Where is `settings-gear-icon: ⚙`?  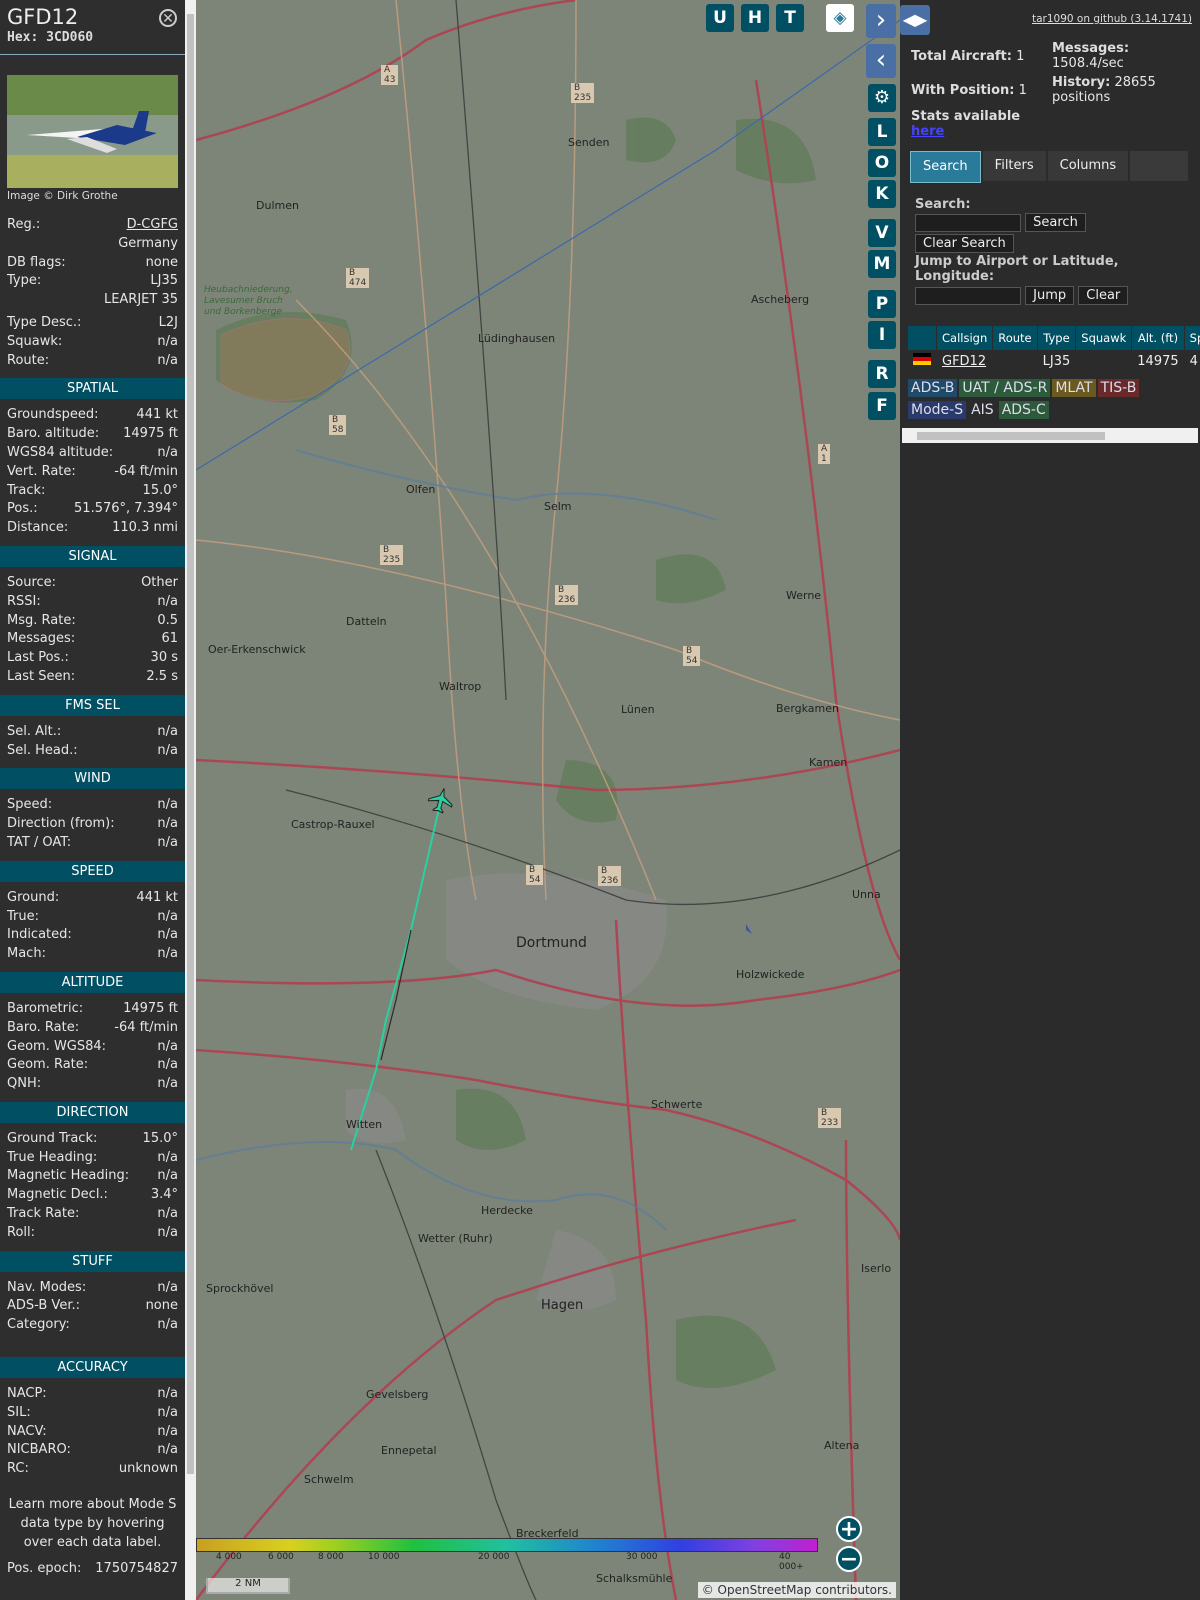
settings-gear-icon: ⚙ is located at coordinates (882, 98).